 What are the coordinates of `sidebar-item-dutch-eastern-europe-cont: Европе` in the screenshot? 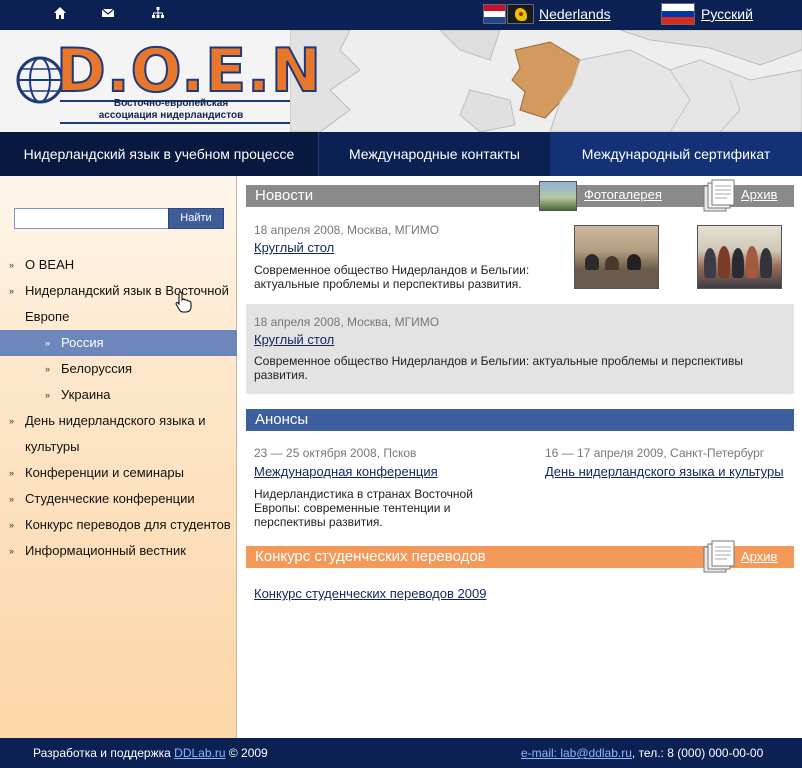 It's located at (118, 317).